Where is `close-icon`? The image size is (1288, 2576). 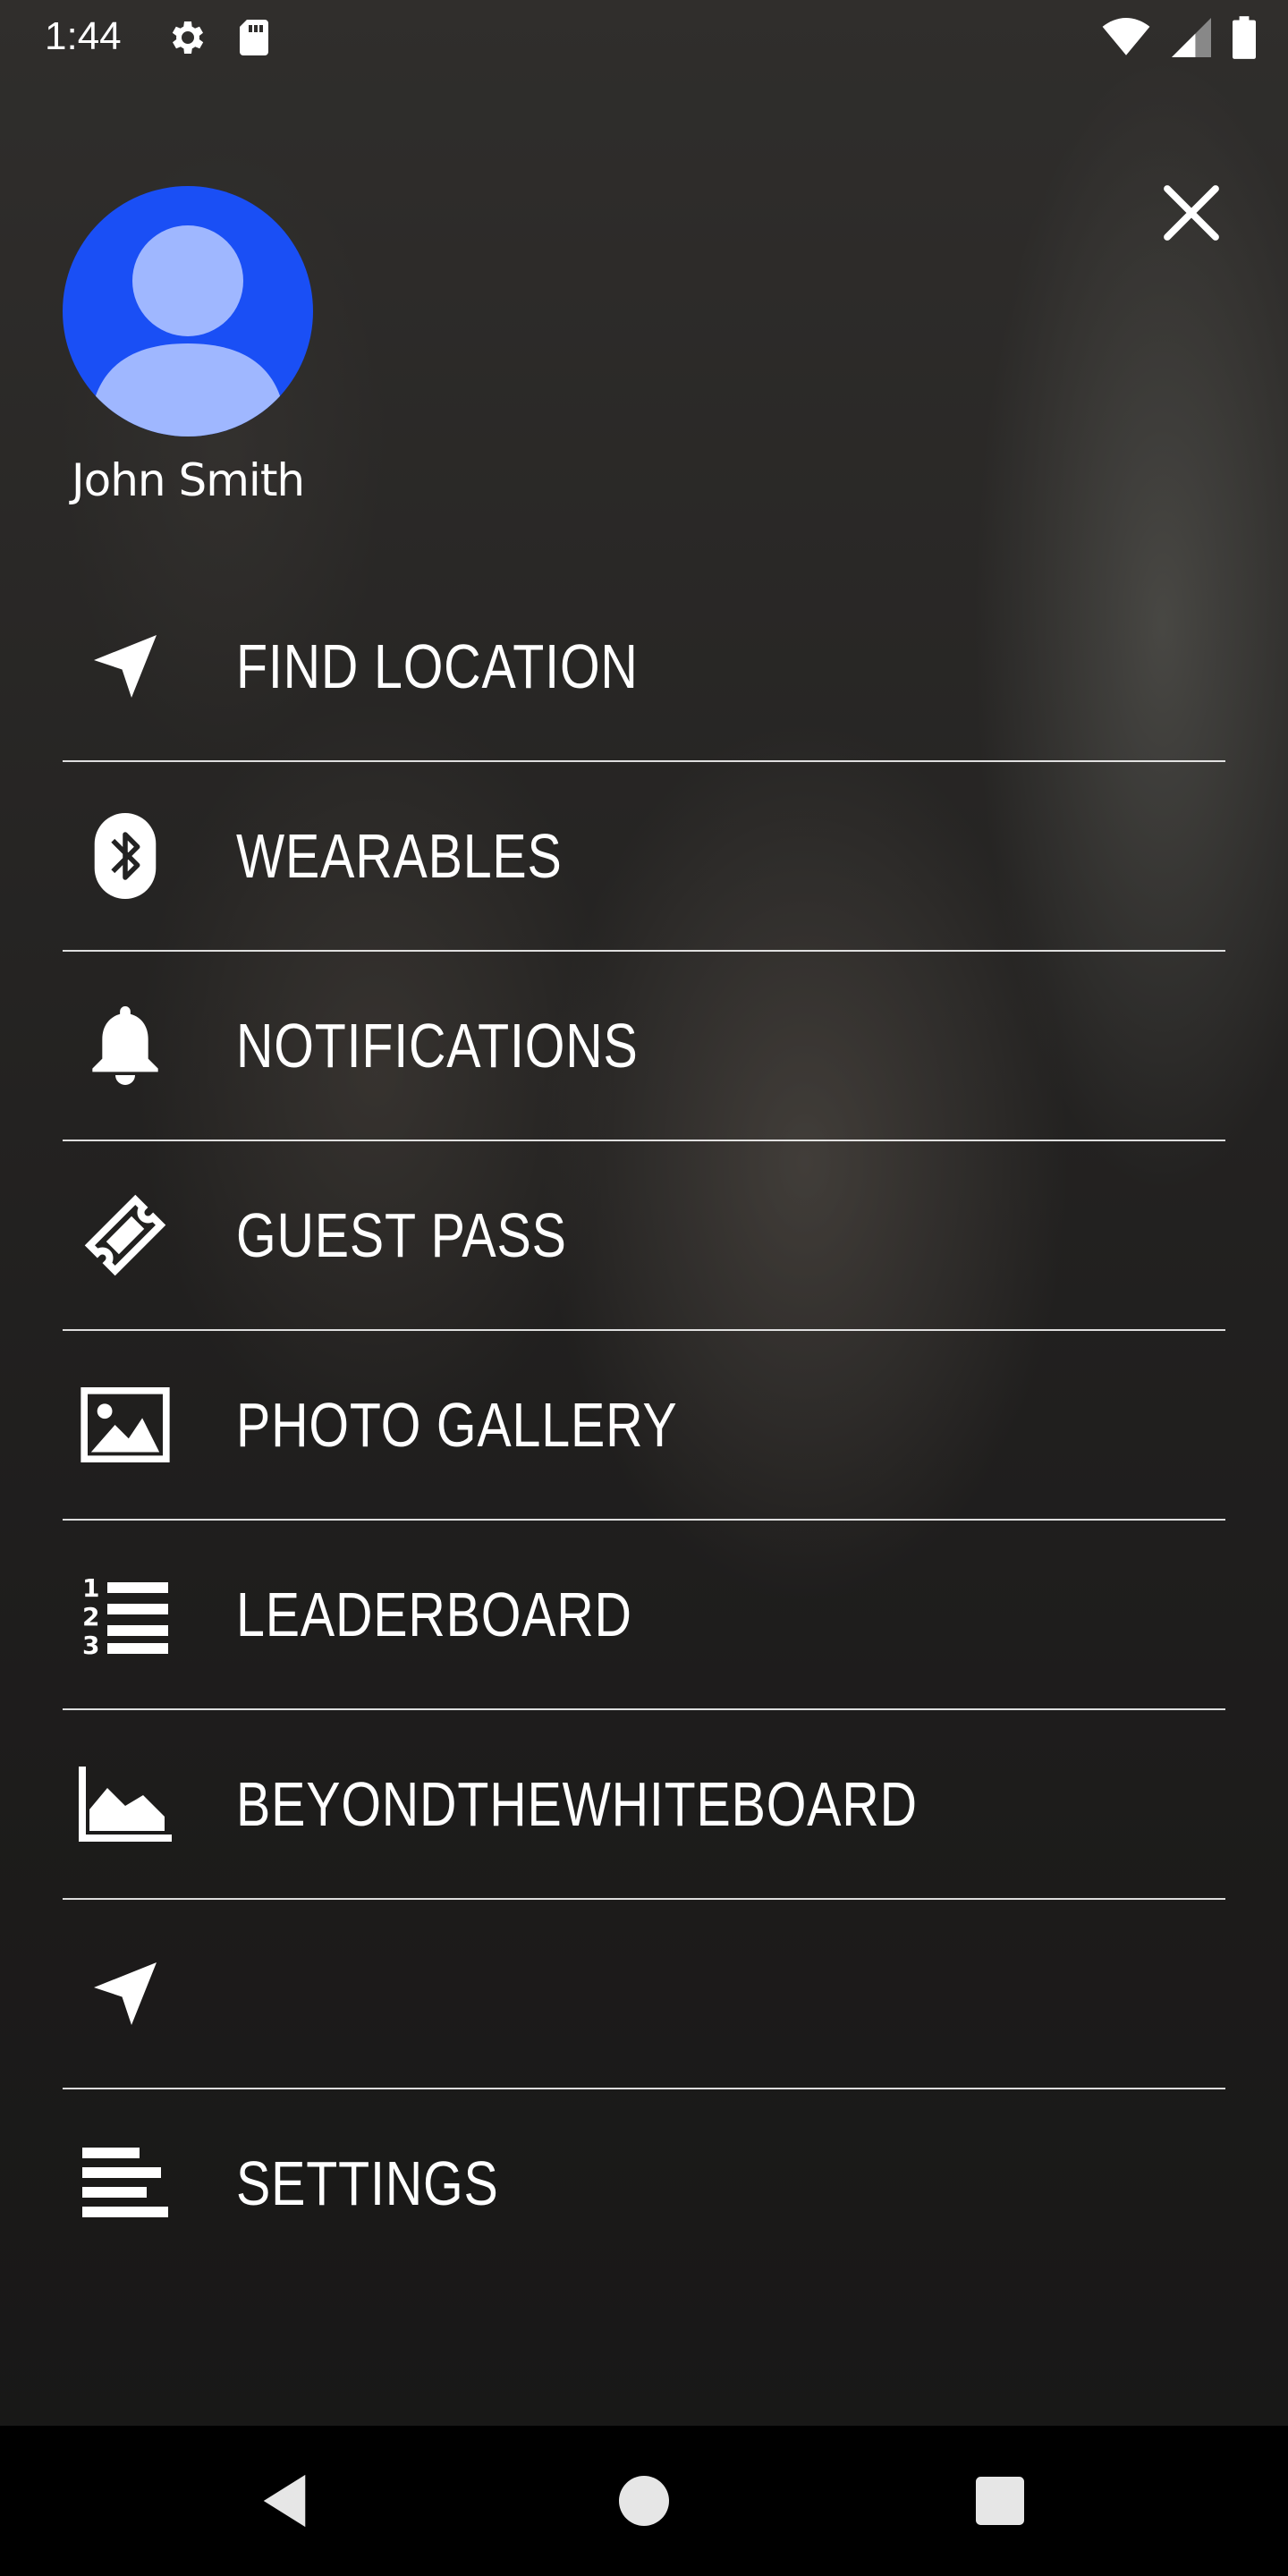 close-icon is located at coordinates (1191, 213).